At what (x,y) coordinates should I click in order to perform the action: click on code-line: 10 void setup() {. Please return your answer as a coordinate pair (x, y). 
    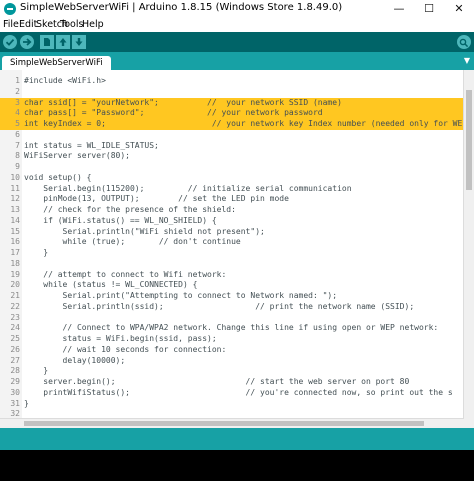
    Looking at the image, I should click on (231, 178).